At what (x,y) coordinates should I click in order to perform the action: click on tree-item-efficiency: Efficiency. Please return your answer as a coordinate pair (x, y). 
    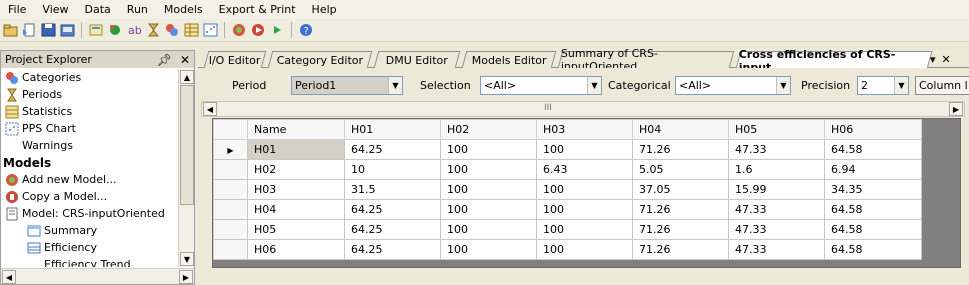
    Looking at the image, I should click on (89, 247).